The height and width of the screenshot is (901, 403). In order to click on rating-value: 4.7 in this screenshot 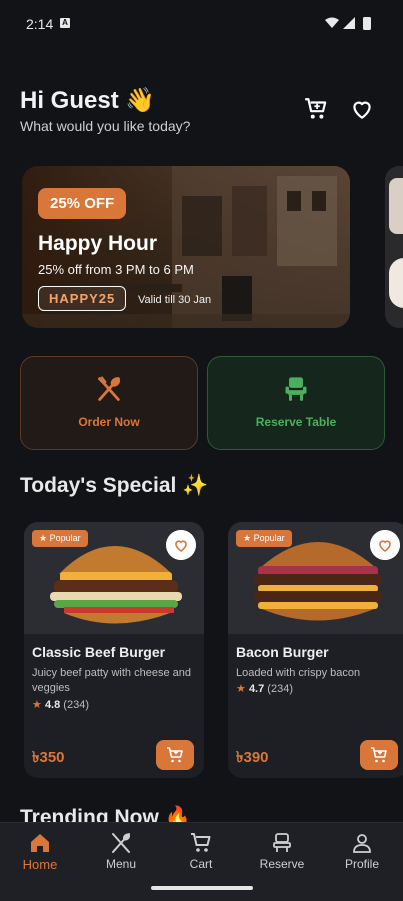, I will do `click(256, 689)`.